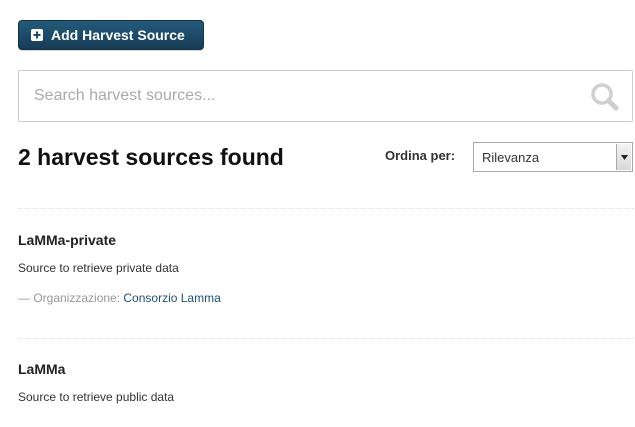  I want to click on plus-square-icon, so click(37, 35).